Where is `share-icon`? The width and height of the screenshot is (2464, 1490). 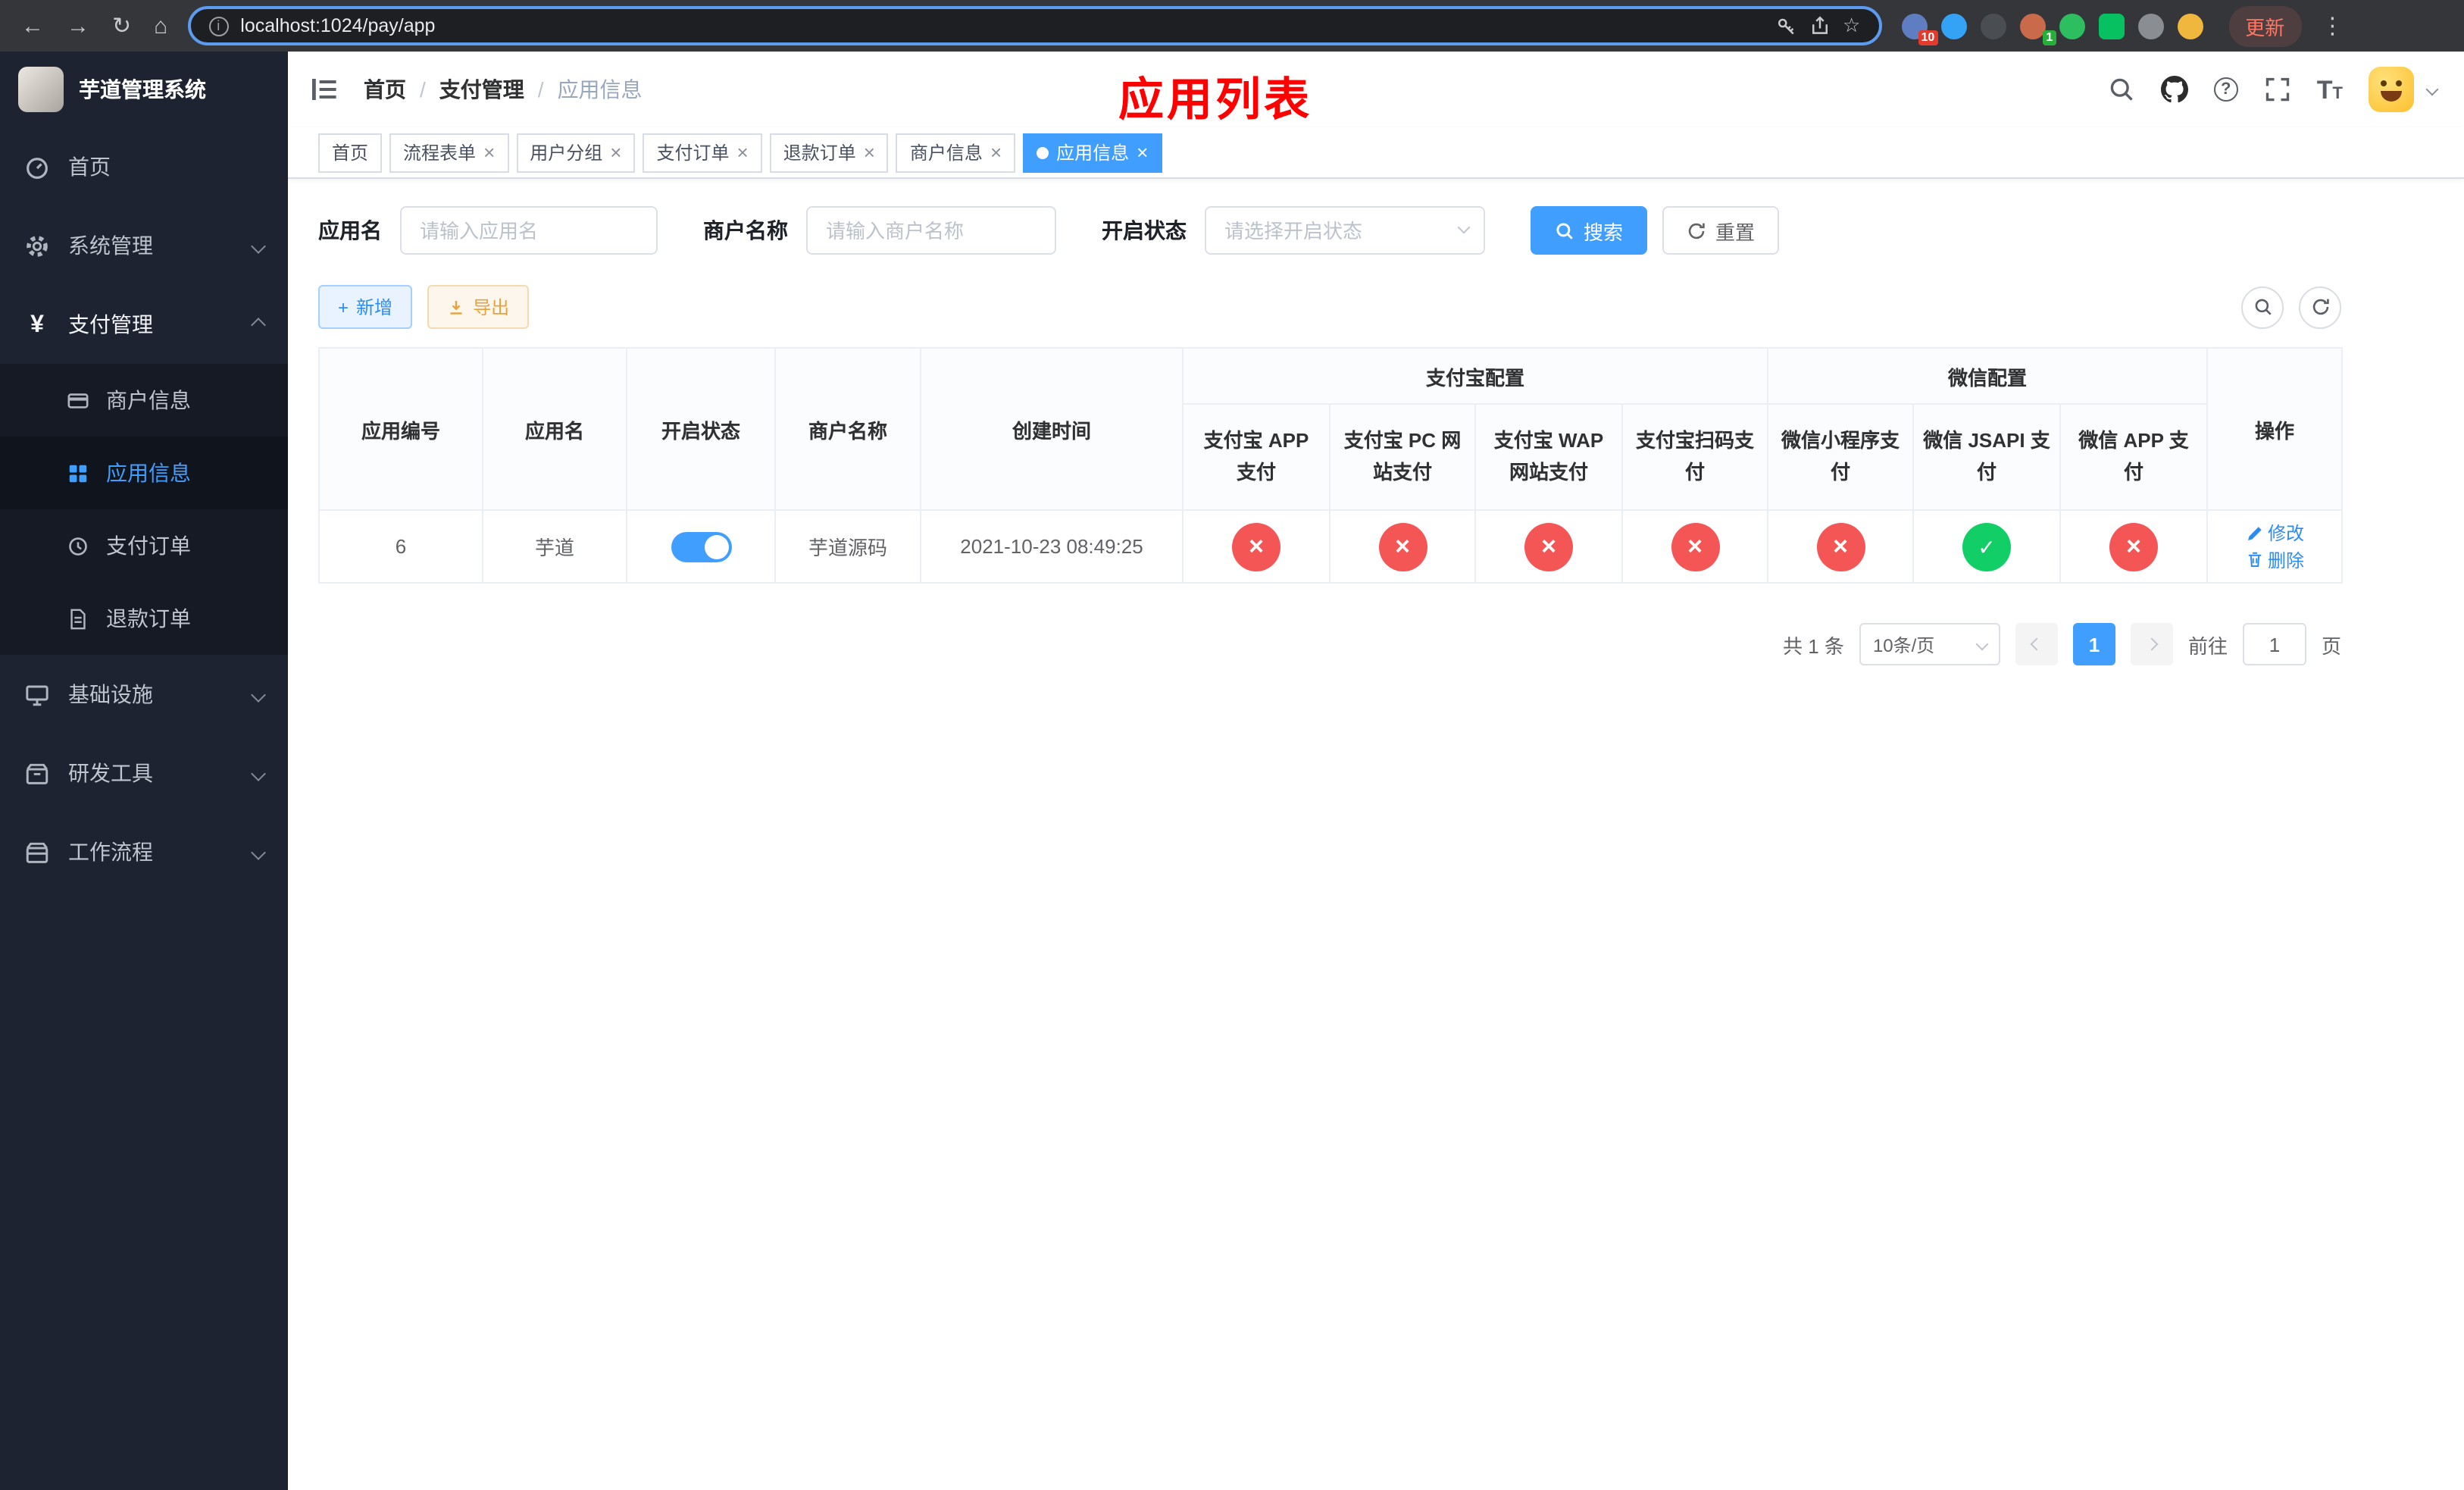 share-icon is located at coordinates (1820, 26).